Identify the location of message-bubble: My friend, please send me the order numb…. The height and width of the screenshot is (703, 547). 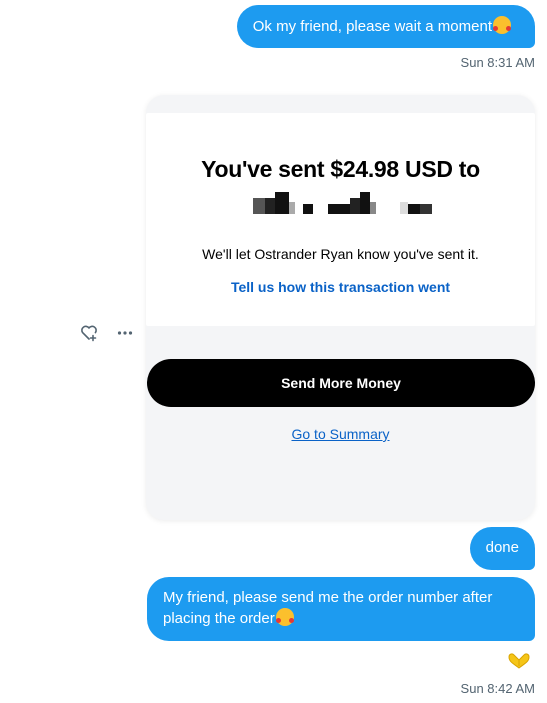
(341, 609).